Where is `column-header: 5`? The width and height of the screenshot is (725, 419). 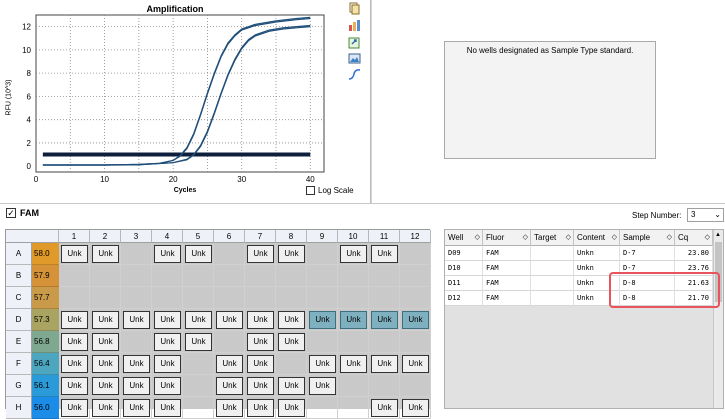
column-header: 5 is located at coordinates (198, 236).